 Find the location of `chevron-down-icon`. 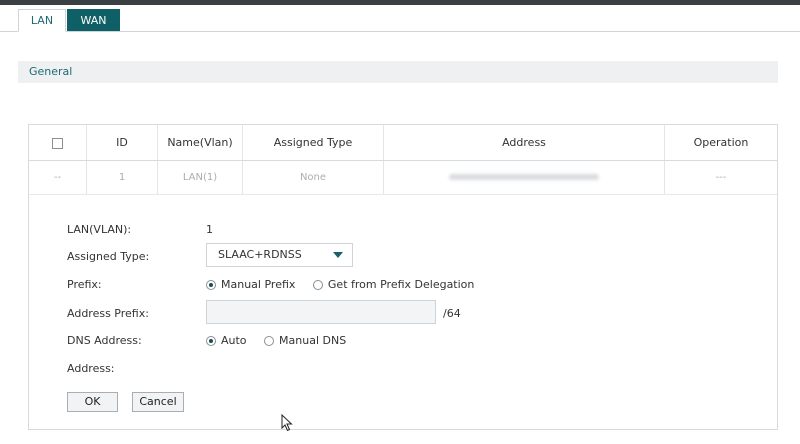

chevron-down-icon is located at coordinates (338, 255).